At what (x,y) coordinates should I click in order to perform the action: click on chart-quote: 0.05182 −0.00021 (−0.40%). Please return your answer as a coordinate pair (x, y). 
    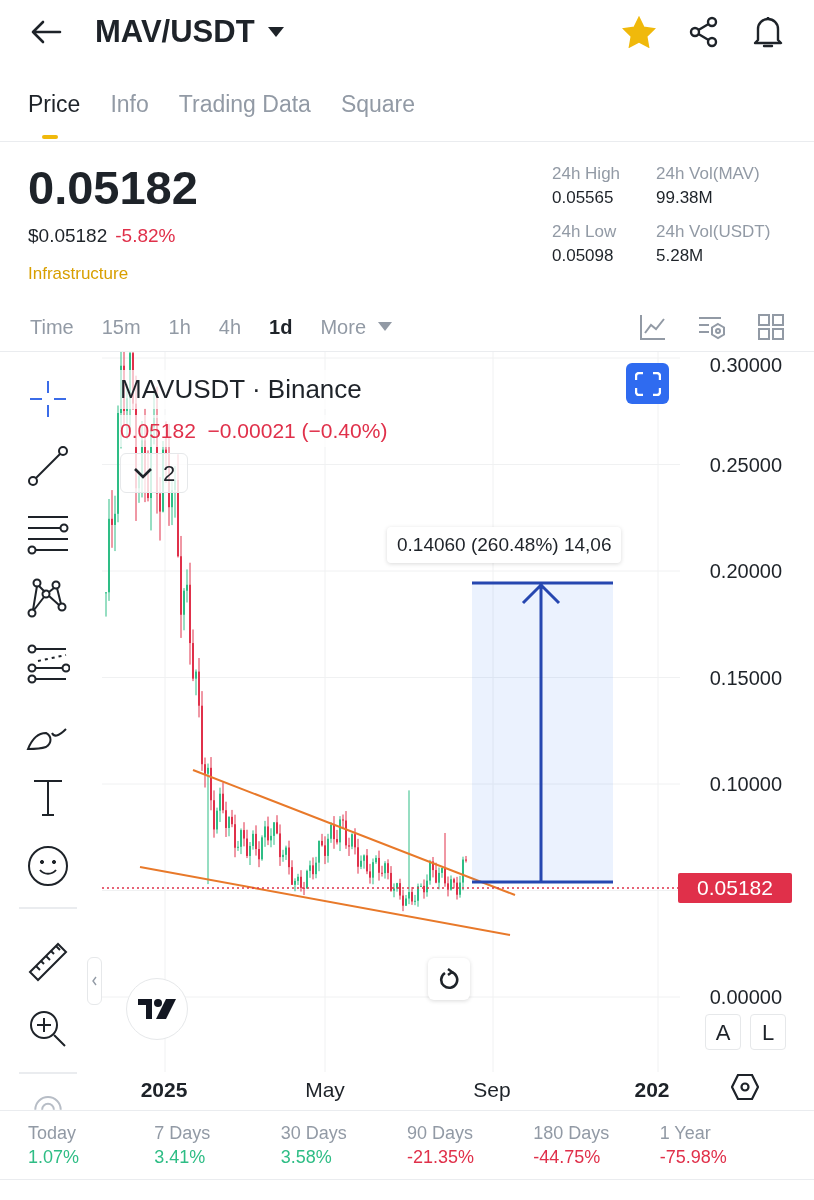
    Looking at the image, I should click on (254, 431).